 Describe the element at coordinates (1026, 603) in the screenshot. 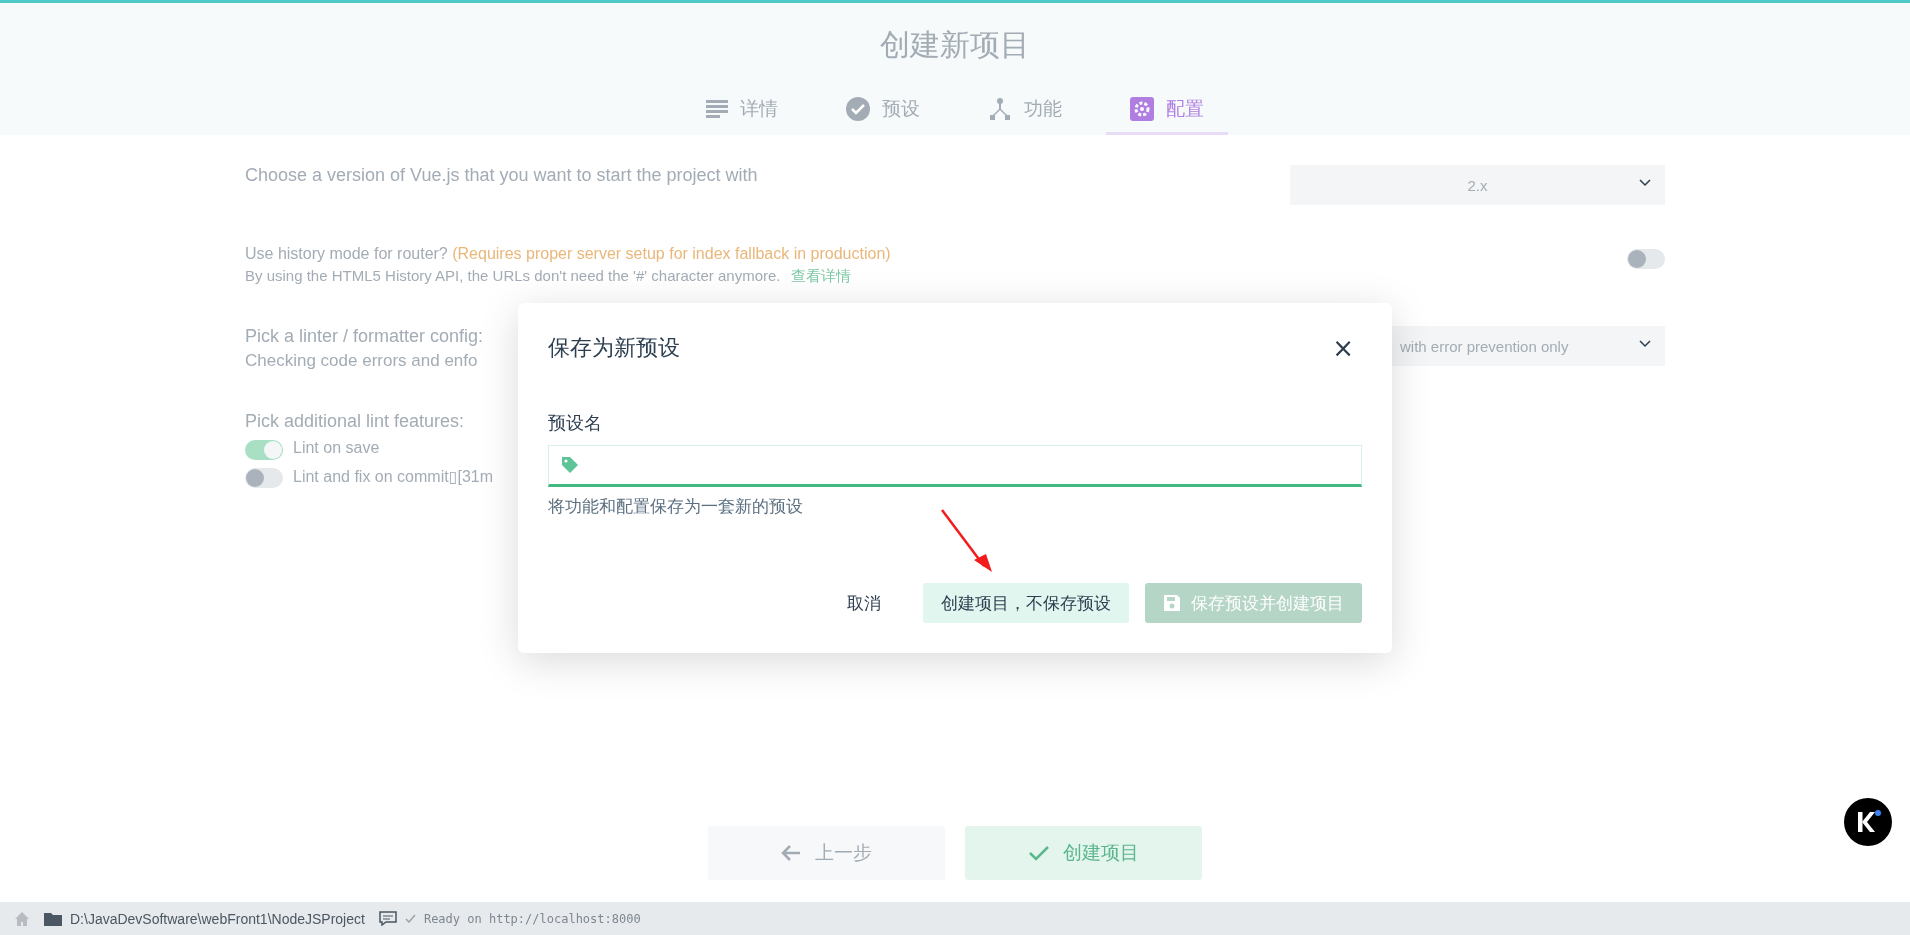

I see `create-button: 创建项目，不保存预设` at that location.